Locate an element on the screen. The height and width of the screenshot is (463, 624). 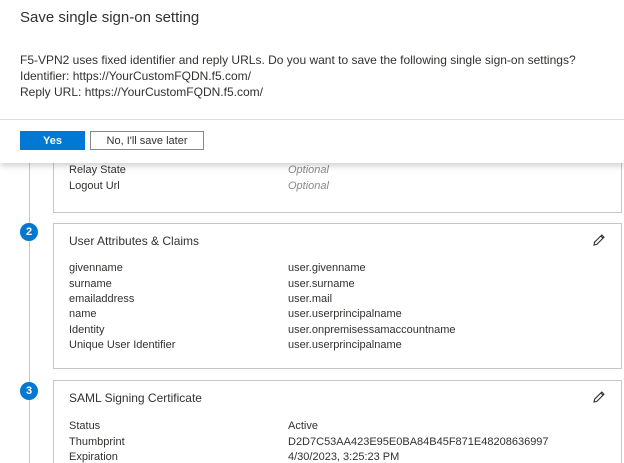
attr-label: Unique User Identifier is located at coordinates (122, 345).